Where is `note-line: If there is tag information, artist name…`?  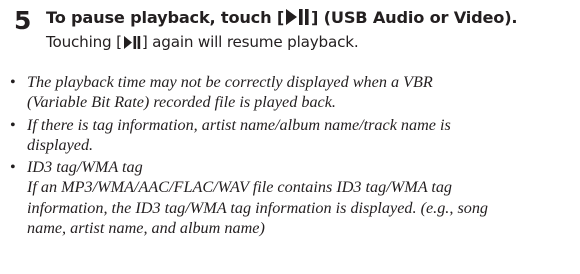 note-line: If there is tag information, artist name… is located at coordinates (239, 124).